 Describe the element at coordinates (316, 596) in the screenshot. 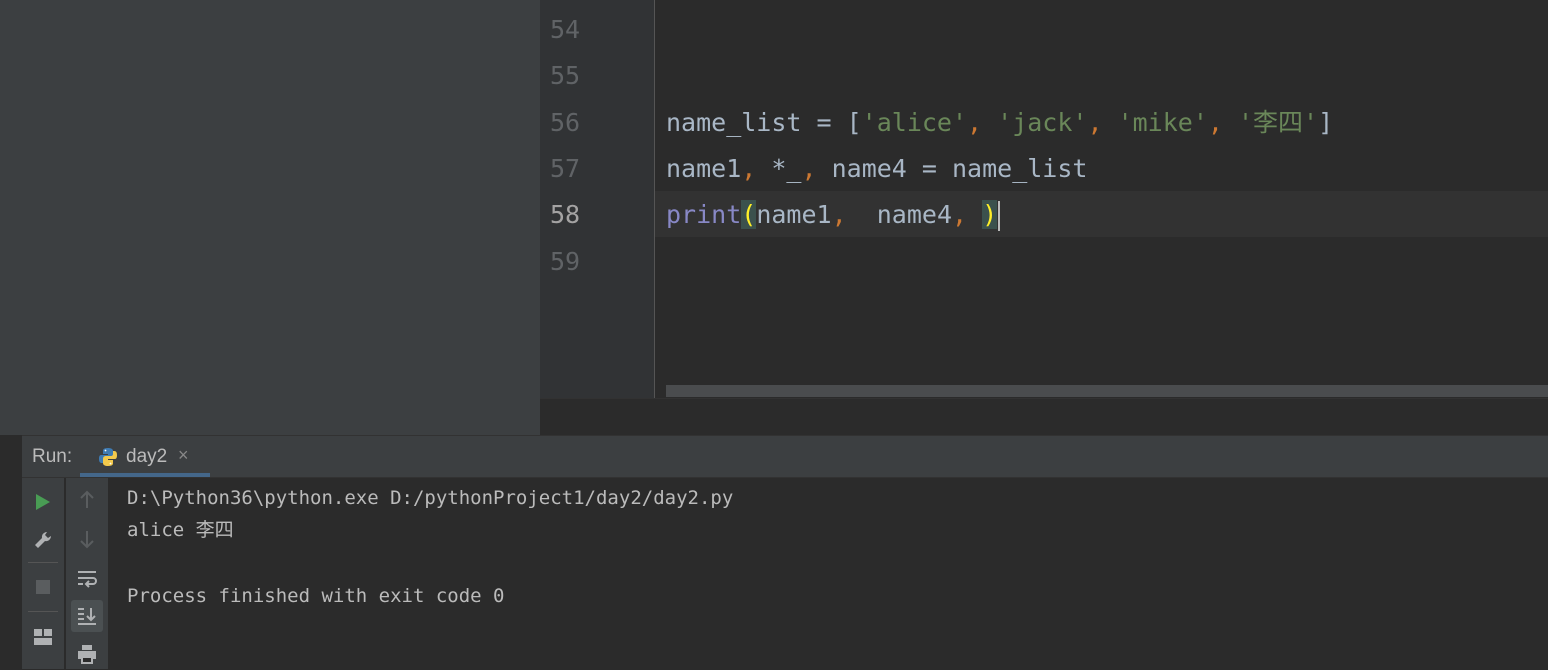

I see `console-line: Process finished with exit code 0` at that location.